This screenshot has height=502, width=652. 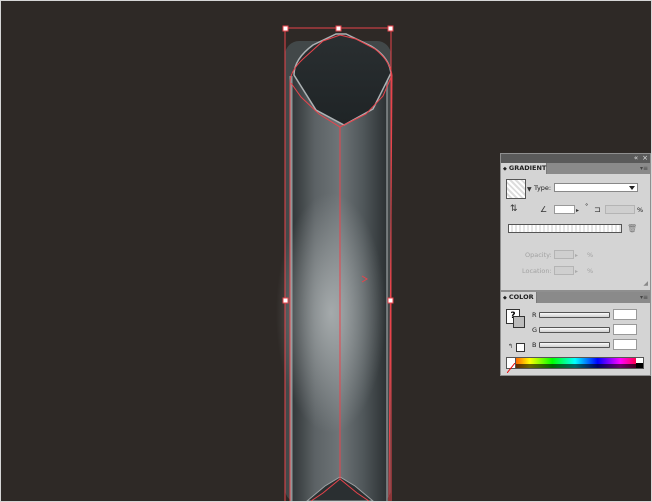 What do you see at coordinates (544, 209) in the screenshot?
I see `angle-icon: ∠` at bounding box center [544, 209].